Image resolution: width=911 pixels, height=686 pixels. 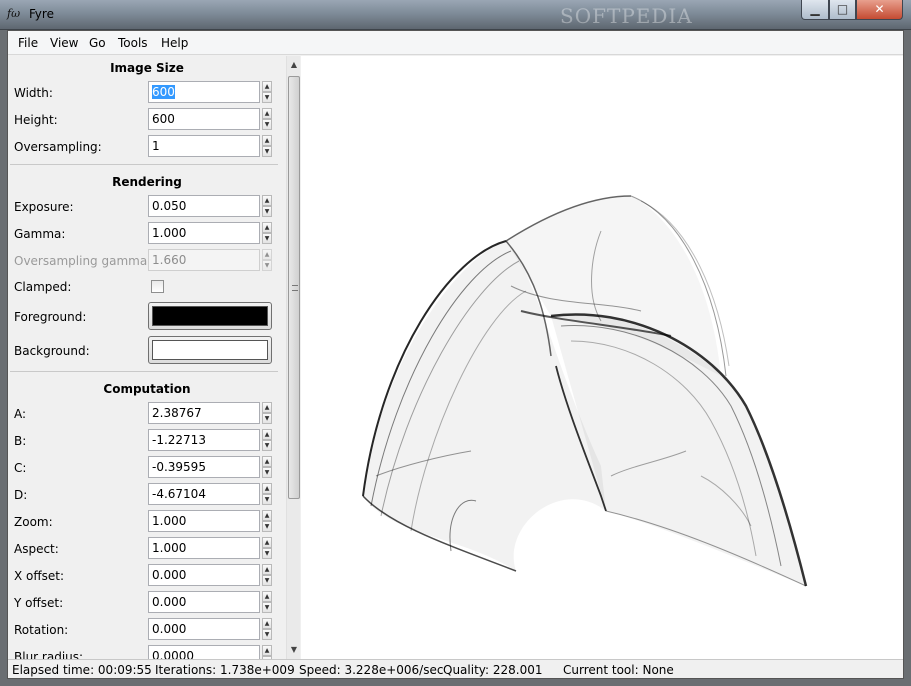 What do you see at coordinates (21, 495) in the screenshot?
I see `d-label: D:` at bounding box center [21, 495].